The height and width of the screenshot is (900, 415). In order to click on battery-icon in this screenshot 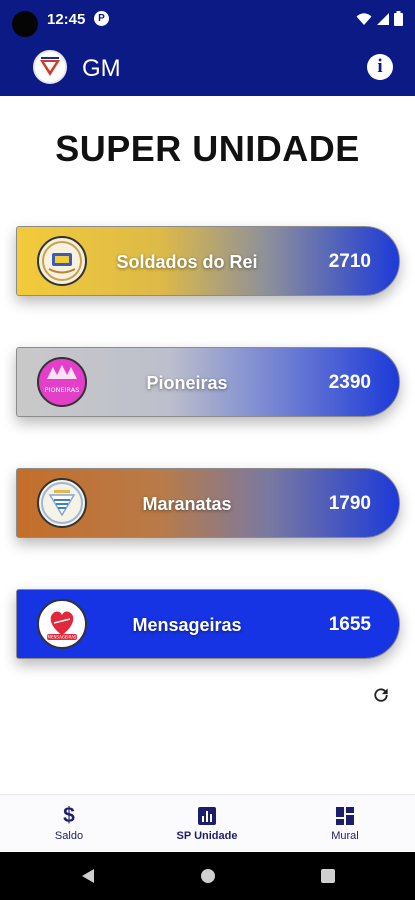, I will do `click(398, 18)`.